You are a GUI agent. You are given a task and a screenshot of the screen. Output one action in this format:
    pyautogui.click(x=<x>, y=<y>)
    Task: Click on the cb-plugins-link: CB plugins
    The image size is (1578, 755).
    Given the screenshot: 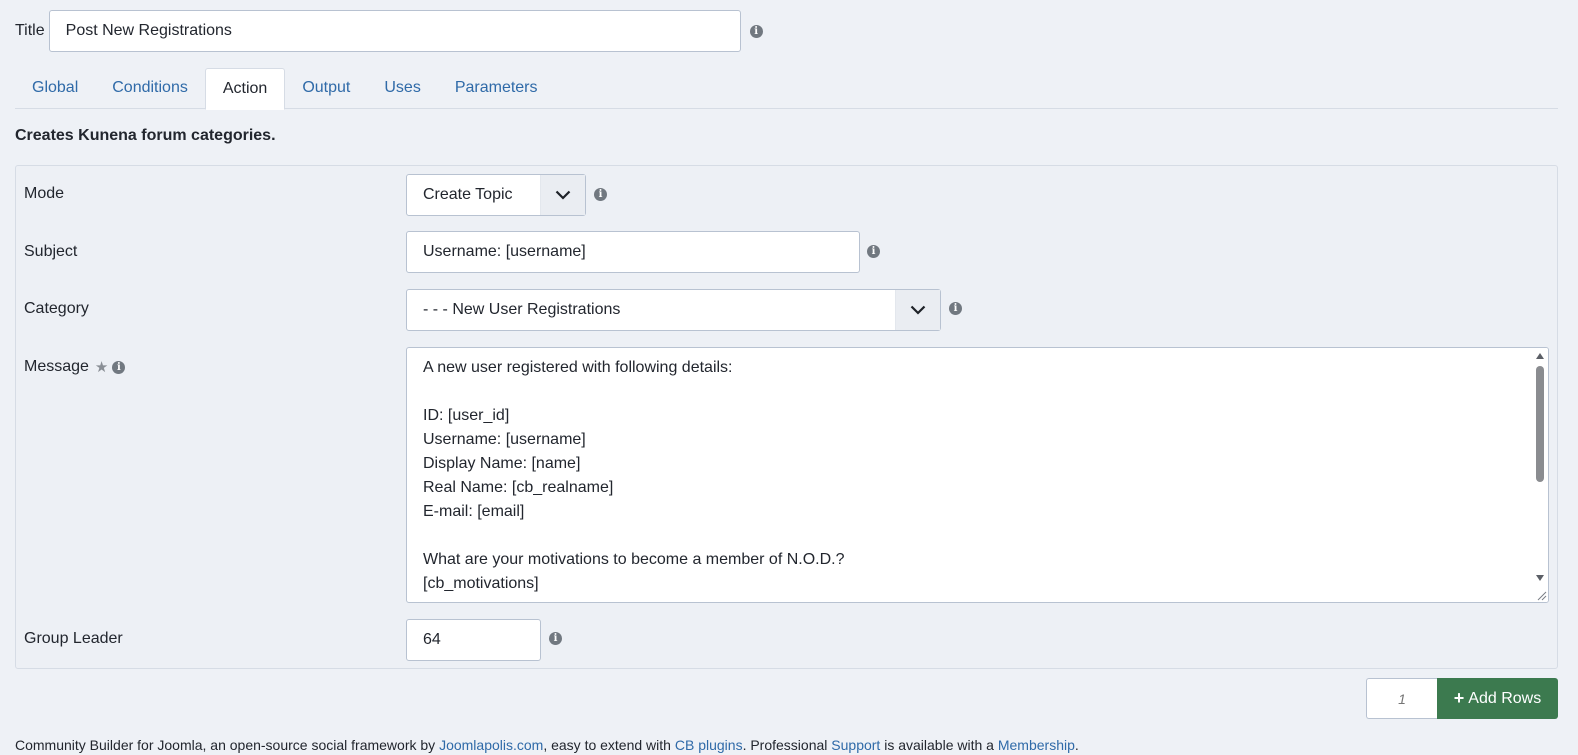 What is the action you would take?
    pyautogui.click(x=709, y=745)
    